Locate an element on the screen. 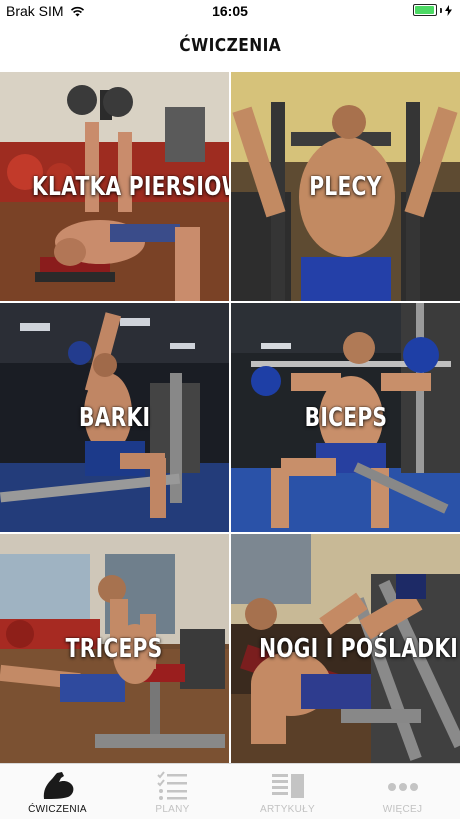 The image size is (460, 819). tab-plans: PLANY is located at coordinates (172, 791).